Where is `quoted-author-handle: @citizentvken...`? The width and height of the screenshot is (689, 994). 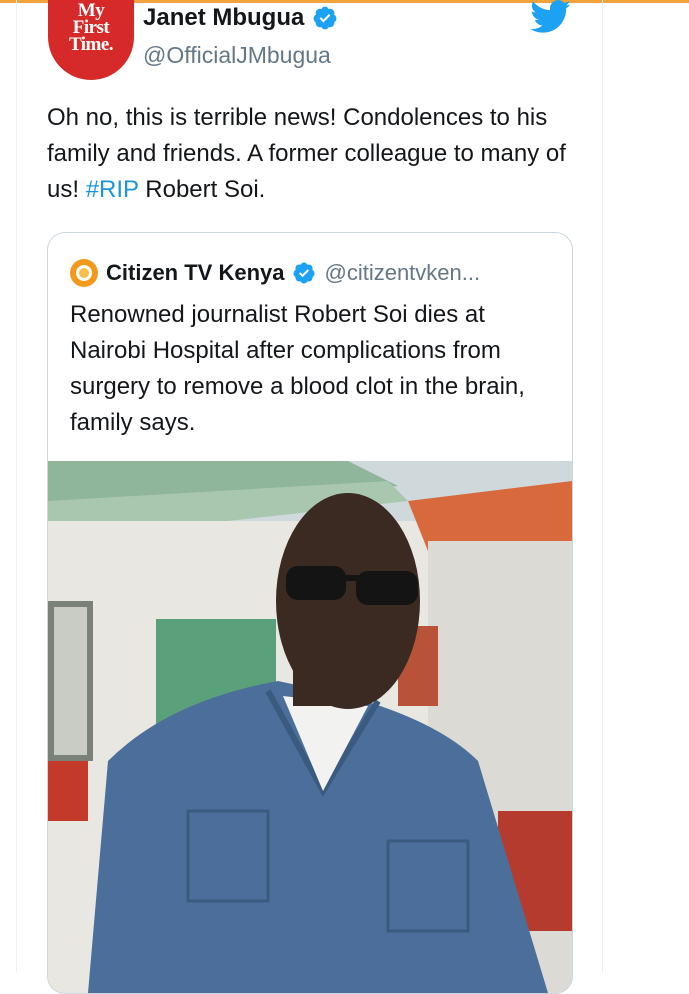
quoted-author-handle: @citizentvken... is located at coordinates (402, 272).